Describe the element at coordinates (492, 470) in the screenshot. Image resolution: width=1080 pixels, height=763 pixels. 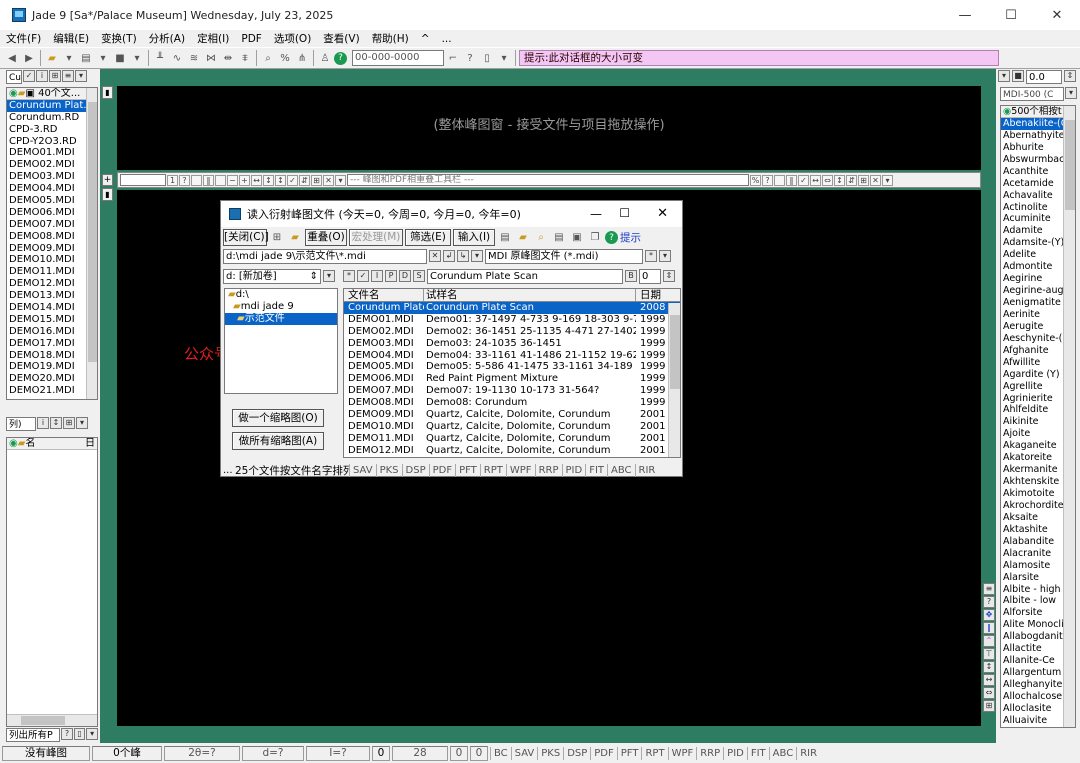
I see `tab-rpt: RPT` at that location.